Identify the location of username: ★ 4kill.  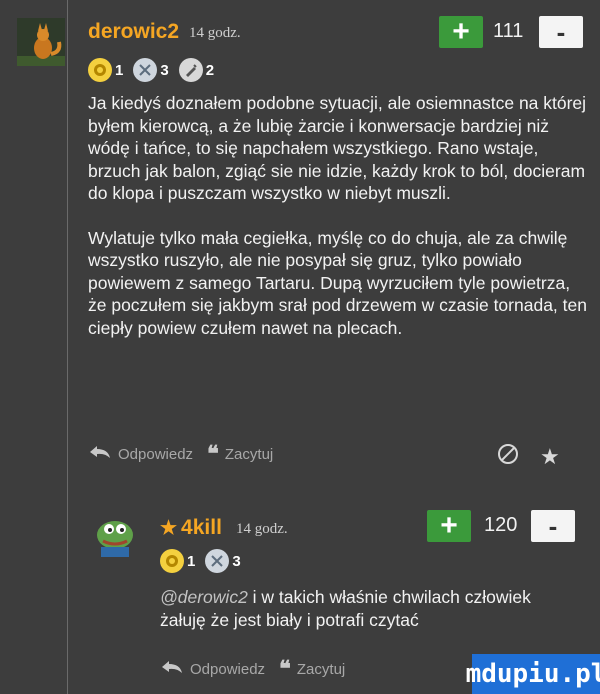
(191, 528).